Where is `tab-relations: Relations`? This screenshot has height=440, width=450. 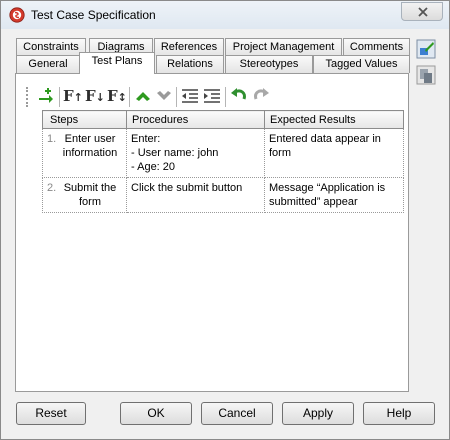 tab-relations: Relations is located at coordinates (190, 64).